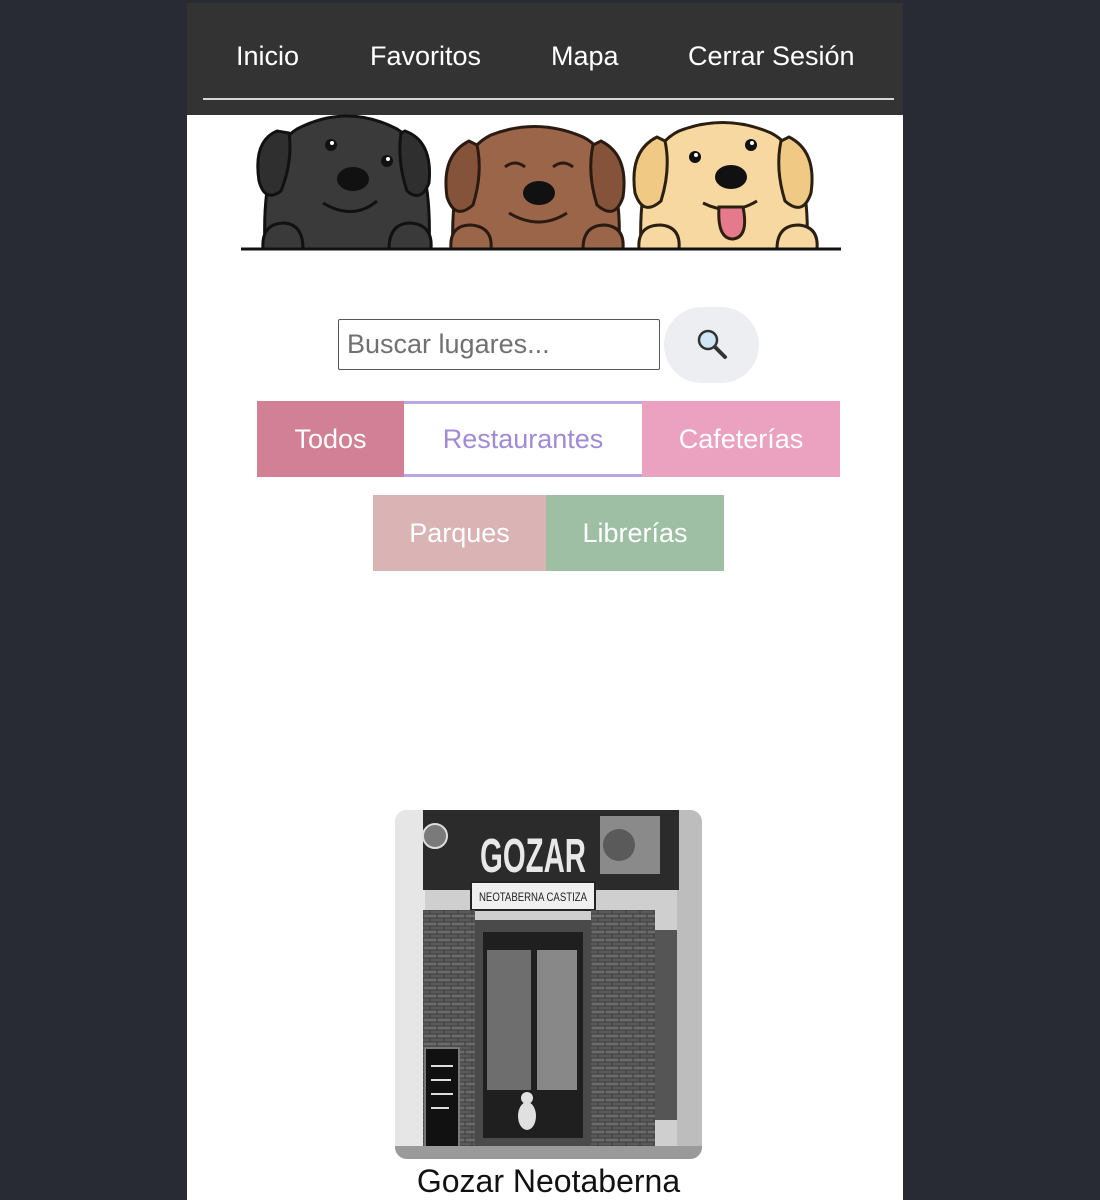  I want to click on sign-subtitle: NEOTABERNA CASTIZA, so click(533, 897).